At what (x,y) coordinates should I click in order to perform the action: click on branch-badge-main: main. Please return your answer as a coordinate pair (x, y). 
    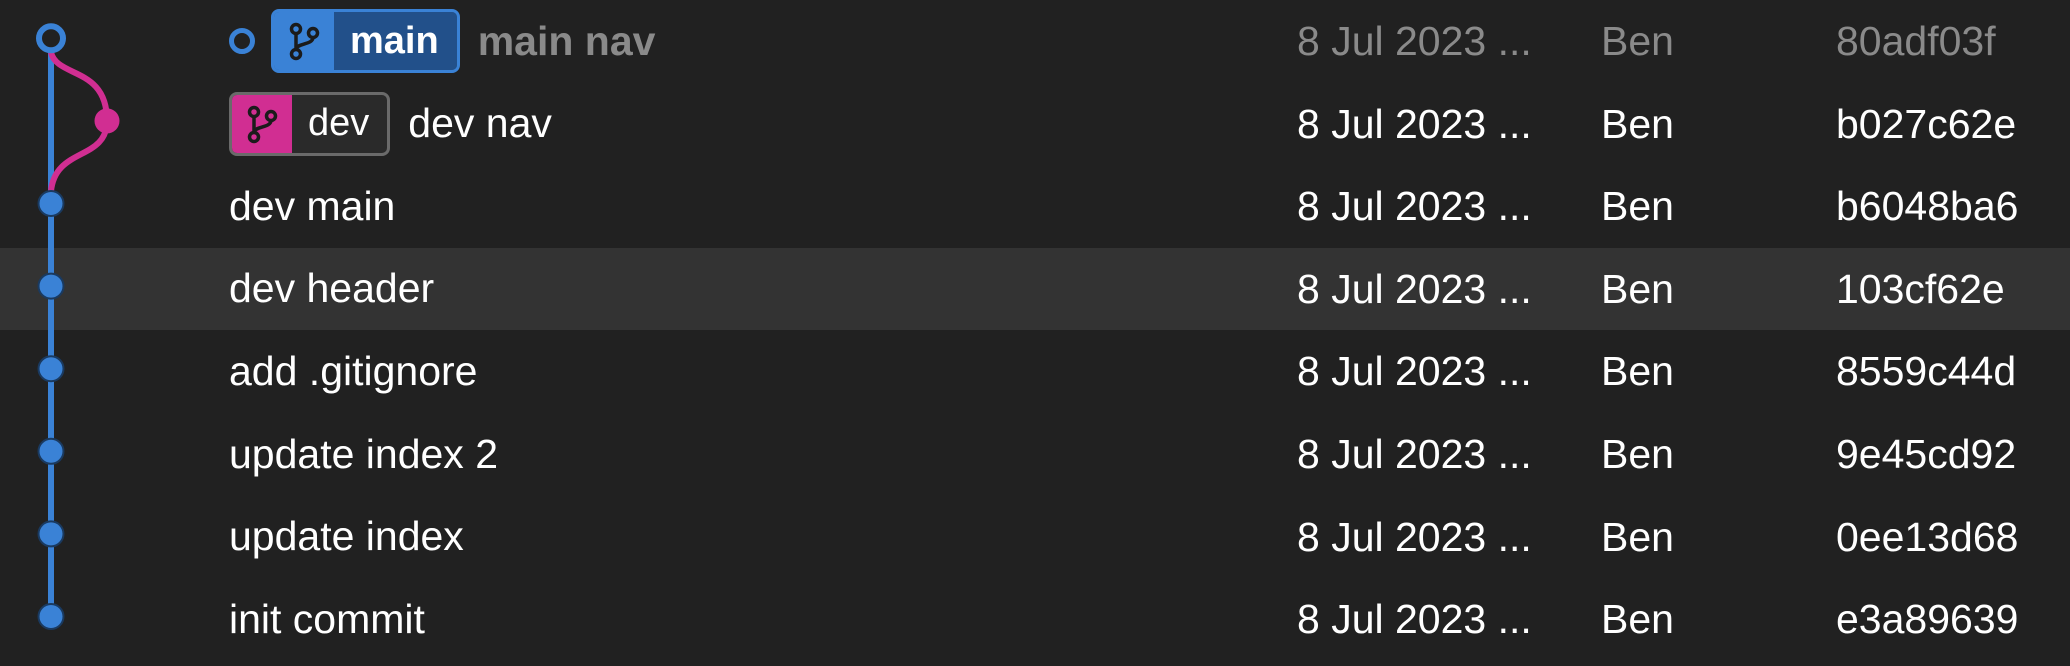
    Looking at the image, I should click on (365, 41).